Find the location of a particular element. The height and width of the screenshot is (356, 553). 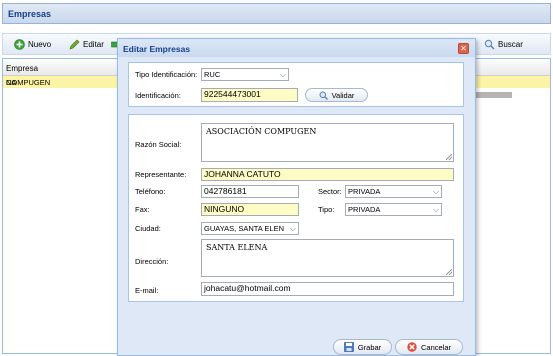

representante-label: Representante: is located at coordinates (161, 174).